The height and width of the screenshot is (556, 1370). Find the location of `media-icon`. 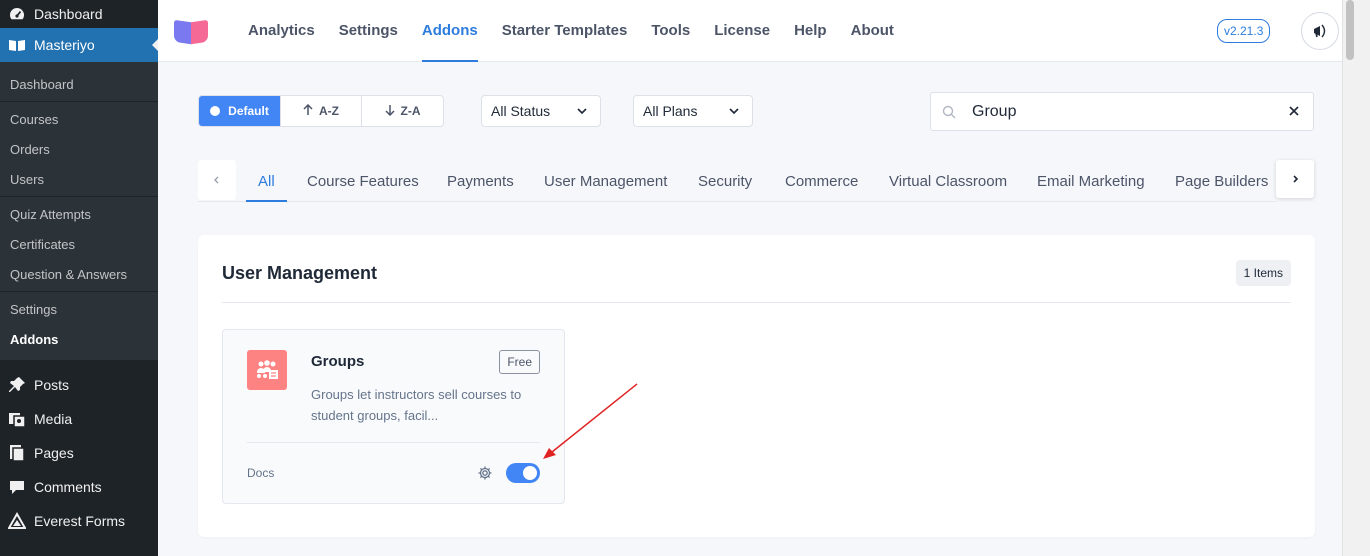

media-icon is located at coordinates (17, 419).